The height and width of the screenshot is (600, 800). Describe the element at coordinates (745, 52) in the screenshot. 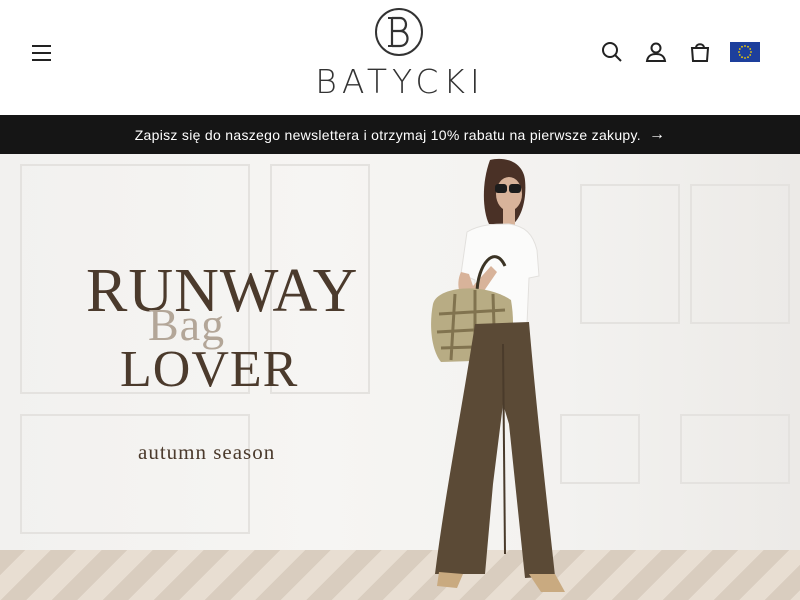

I see `eu-flag-icon` at that location.